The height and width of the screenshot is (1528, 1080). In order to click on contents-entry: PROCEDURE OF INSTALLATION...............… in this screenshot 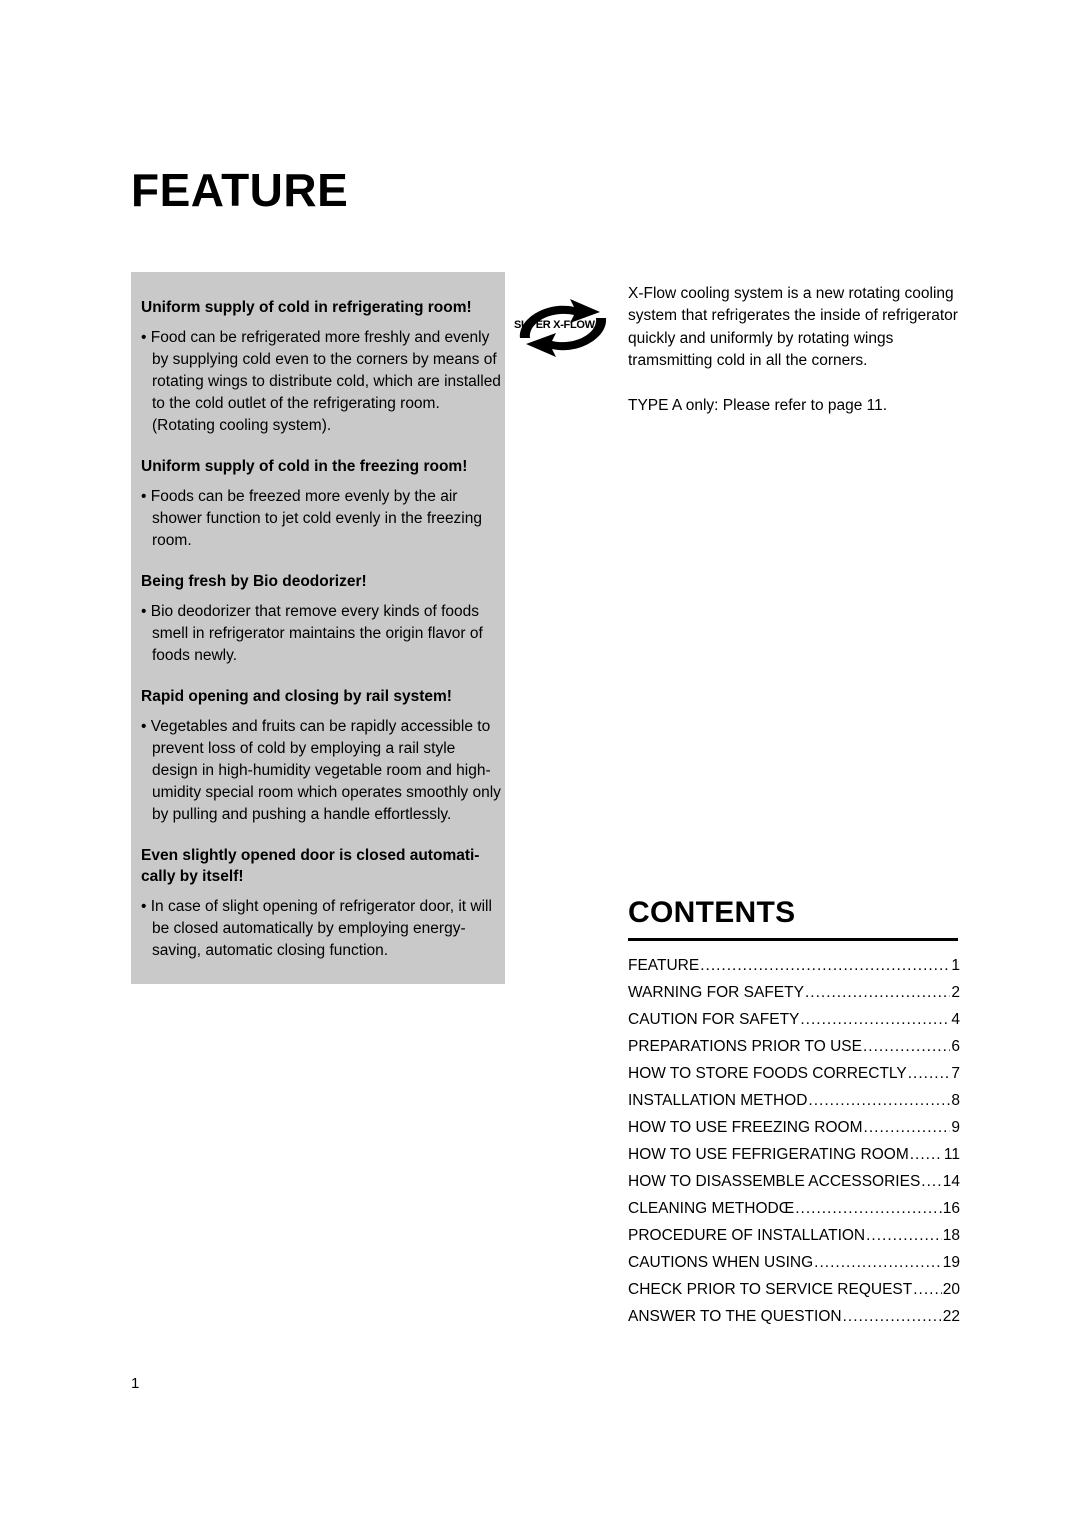, I will do `click(794, 1235)`.